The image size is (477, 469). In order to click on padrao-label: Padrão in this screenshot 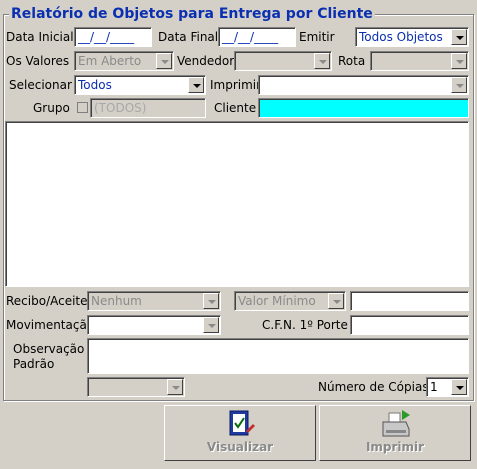, I will do `click(34, 364)`.